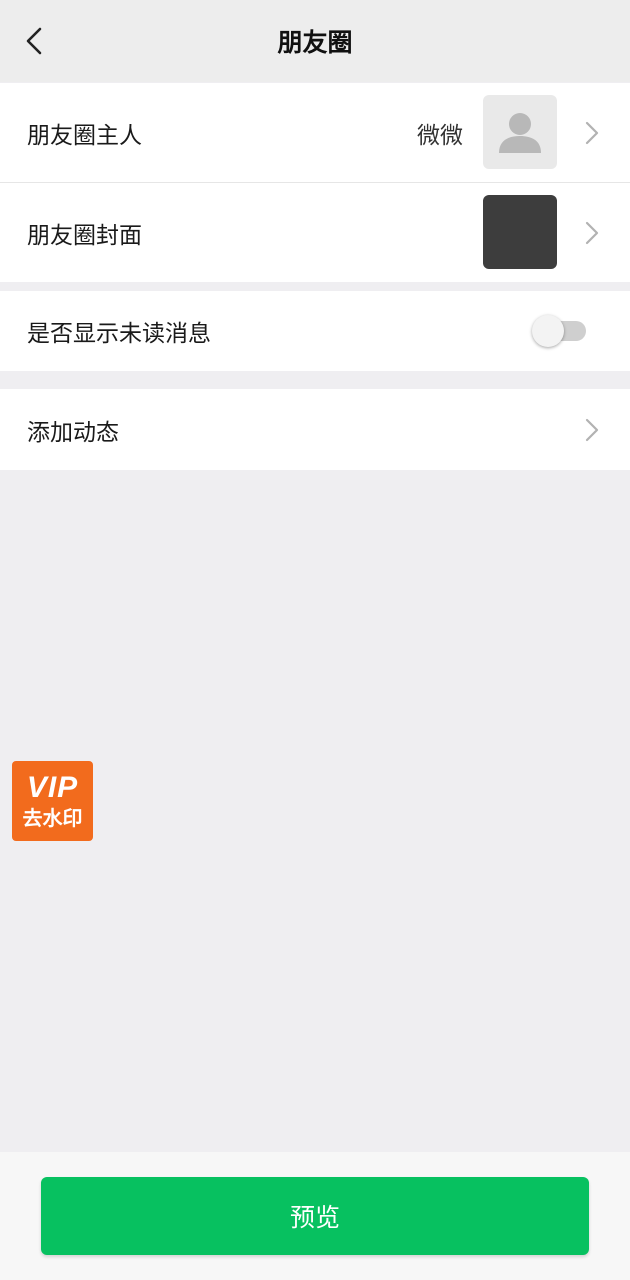 The width and height of the screenshot is (630, 1280). What do you see at coordinates (520, 232) in the screenshot?
I see `cover-thumbnail` at bounding box center [520, 232].